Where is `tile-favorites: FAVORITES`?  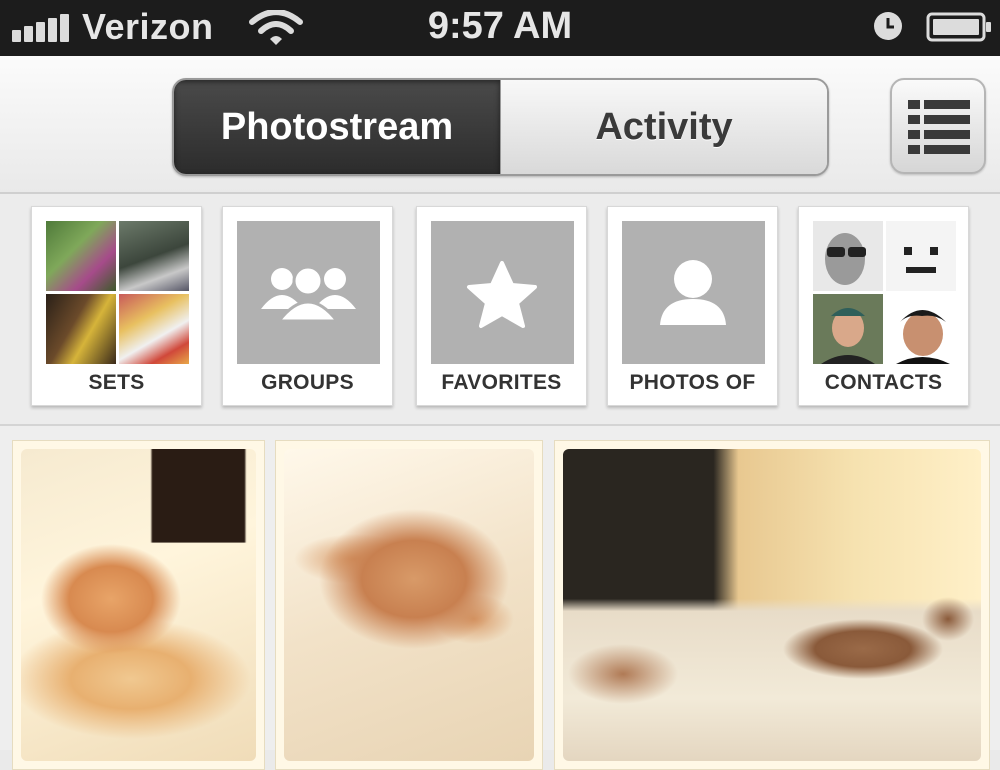
tile-favorites: FAVORITES is located at coordinates (501, 306).